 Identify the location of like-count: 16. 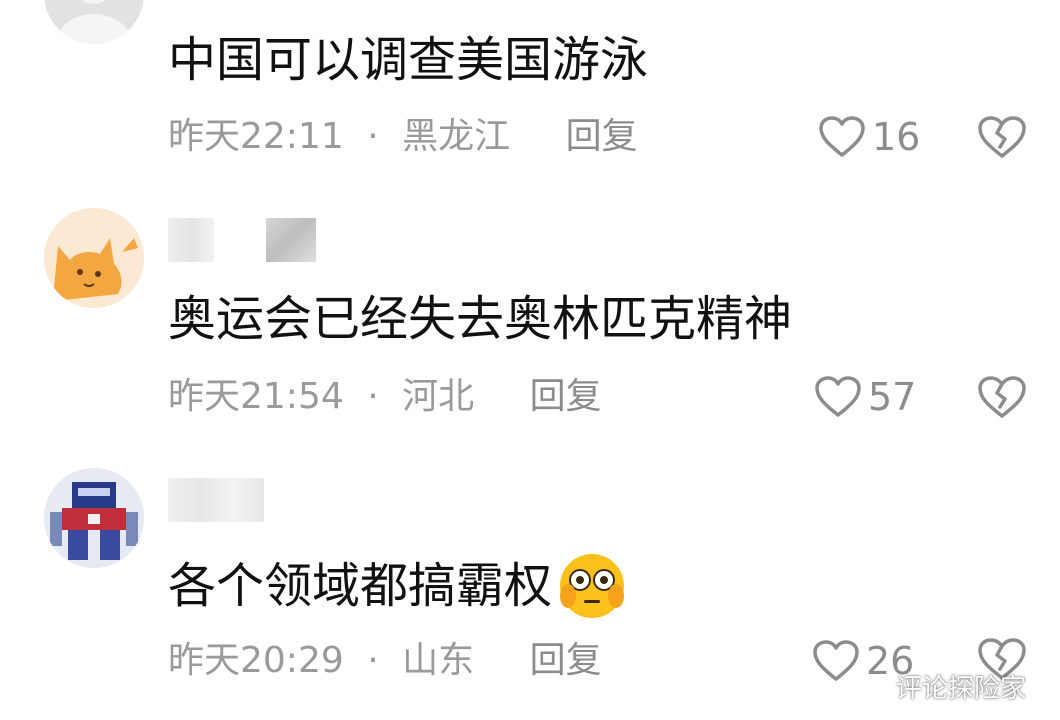
(896, 137).